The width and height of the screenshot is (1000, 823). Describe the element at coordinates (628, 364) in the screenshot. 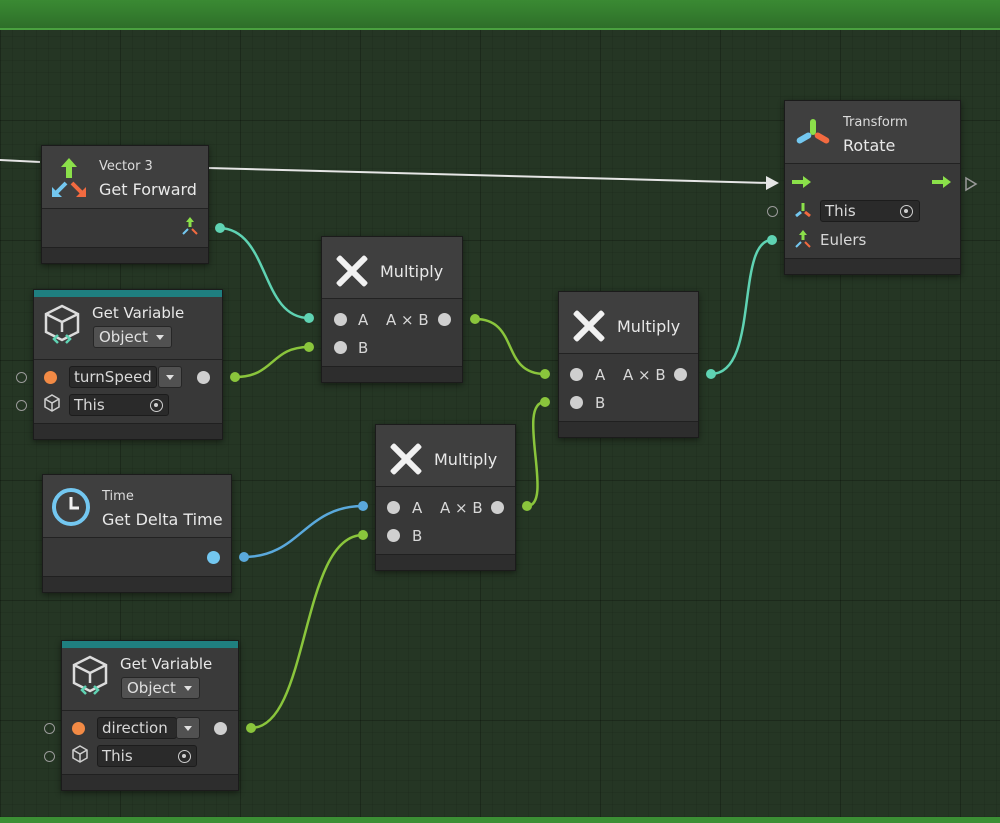

I see `multiply-node-2: Multiply A A × B B` at that location.